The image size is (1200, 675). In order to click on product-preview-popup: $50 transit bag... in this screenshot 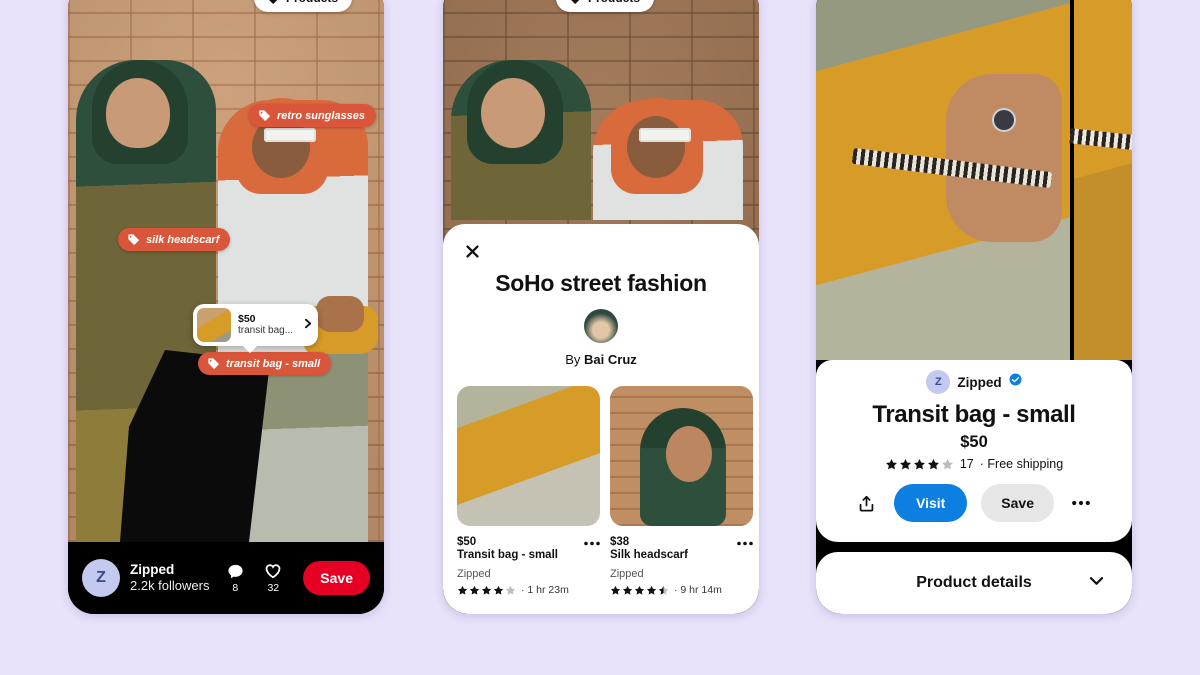, I will do `click(255, 325)`.